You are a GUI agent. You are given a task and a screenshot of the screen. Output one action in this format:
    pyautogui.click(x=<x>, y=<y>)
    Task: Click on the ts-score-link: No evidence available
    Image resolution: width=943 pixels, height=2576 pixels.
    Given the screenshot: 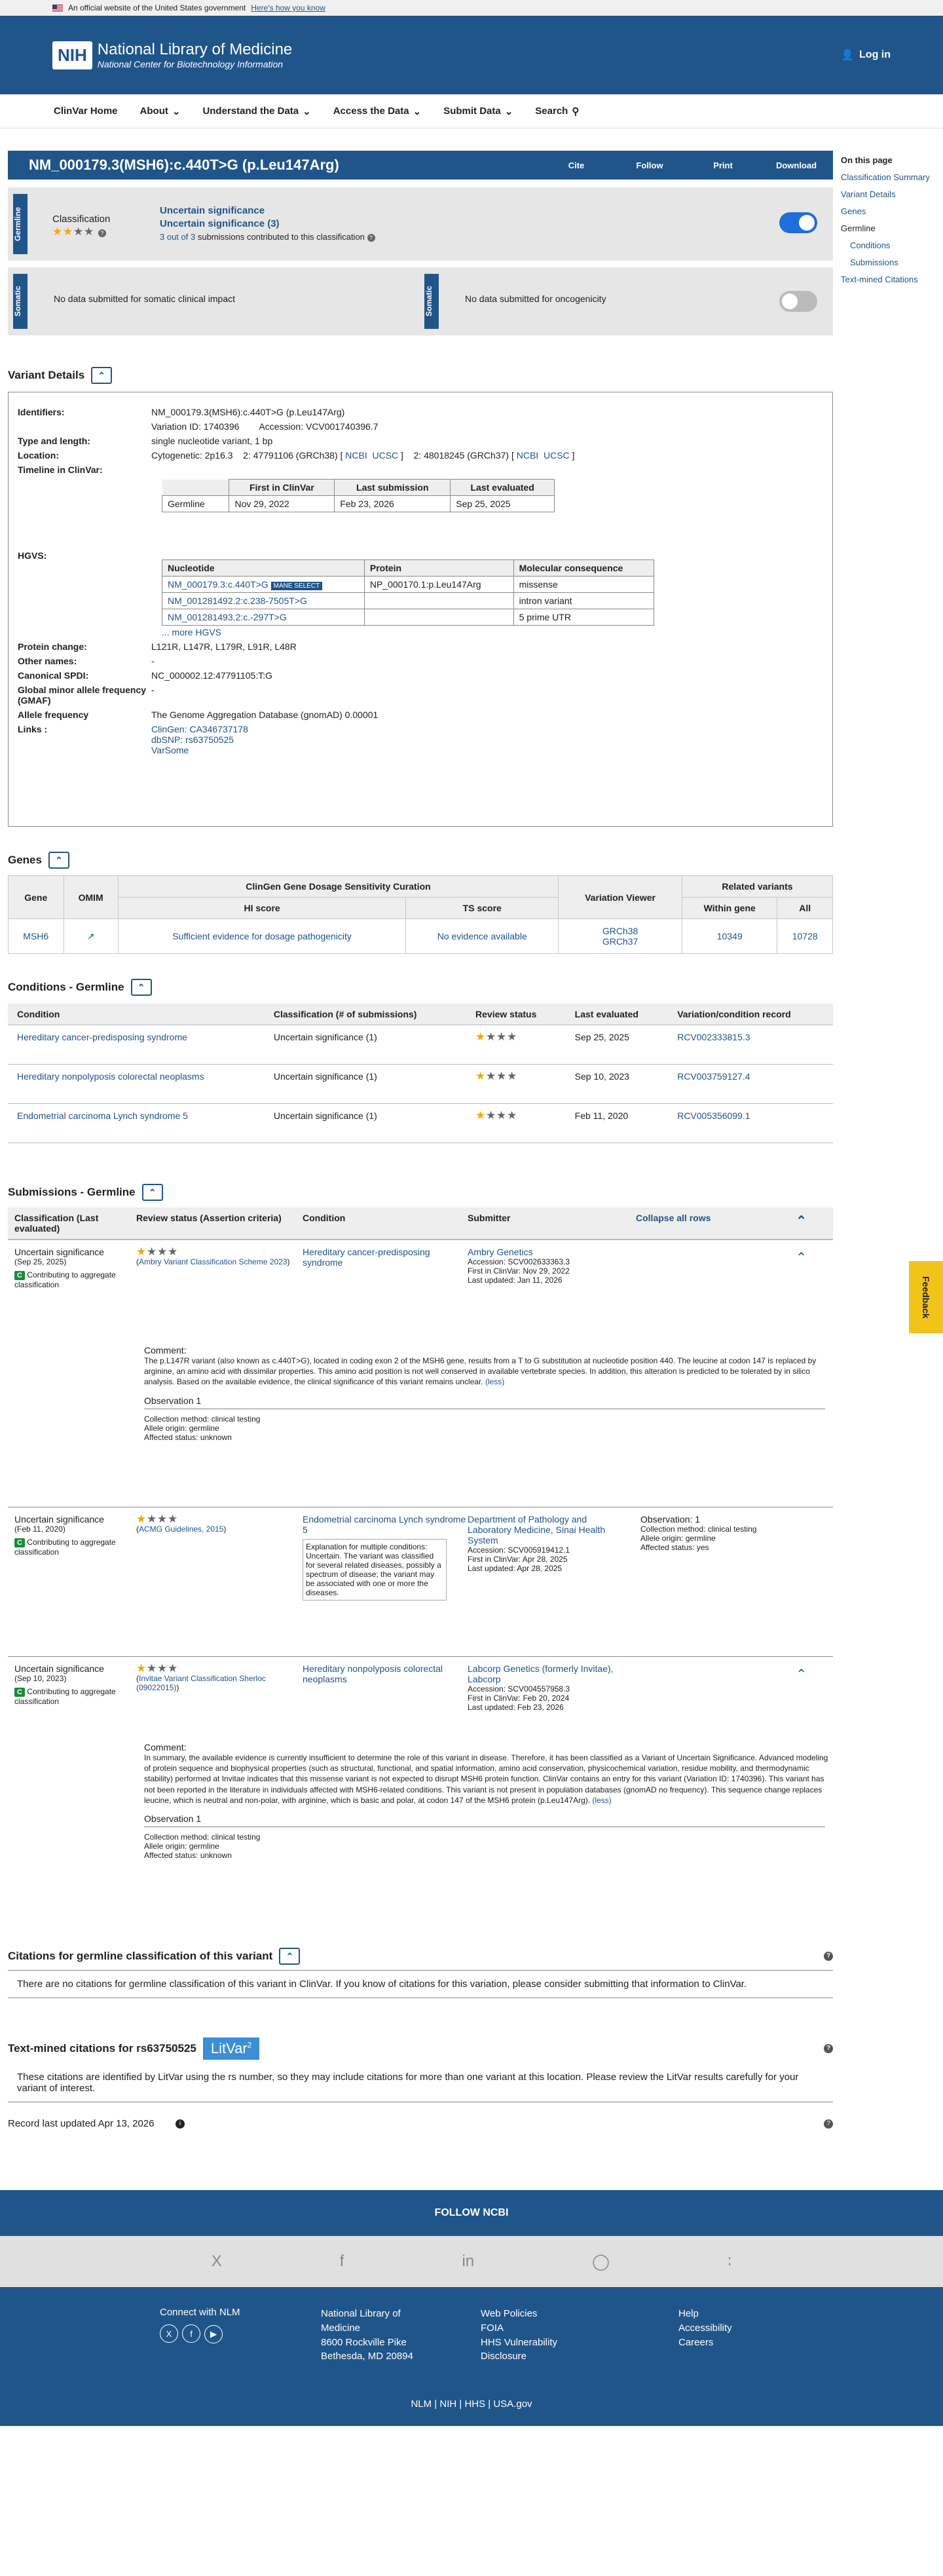 What is the action you would take?
    pyautogui.click(x=482, y=936)
    